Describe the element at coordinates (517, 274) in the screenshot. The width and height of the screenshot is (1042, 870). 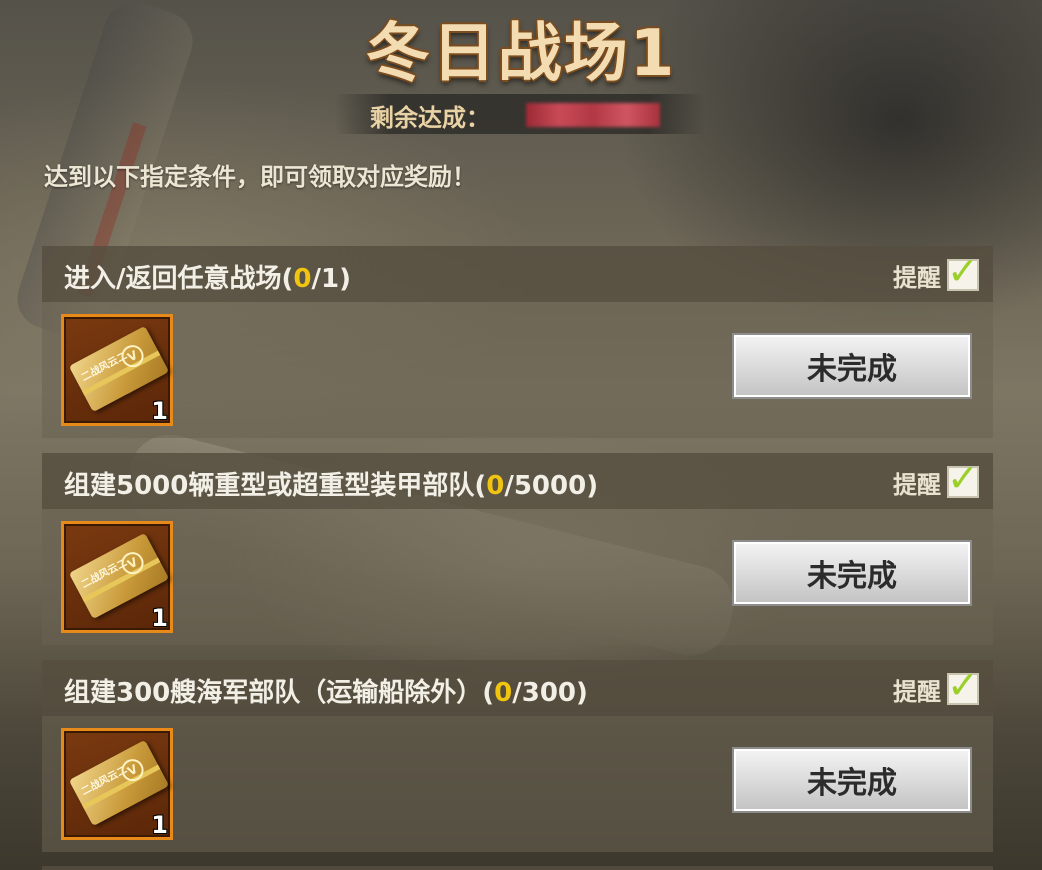
I see `task-header: 进入/返回任意战场(0/1) 提醒 ✓` at that location.